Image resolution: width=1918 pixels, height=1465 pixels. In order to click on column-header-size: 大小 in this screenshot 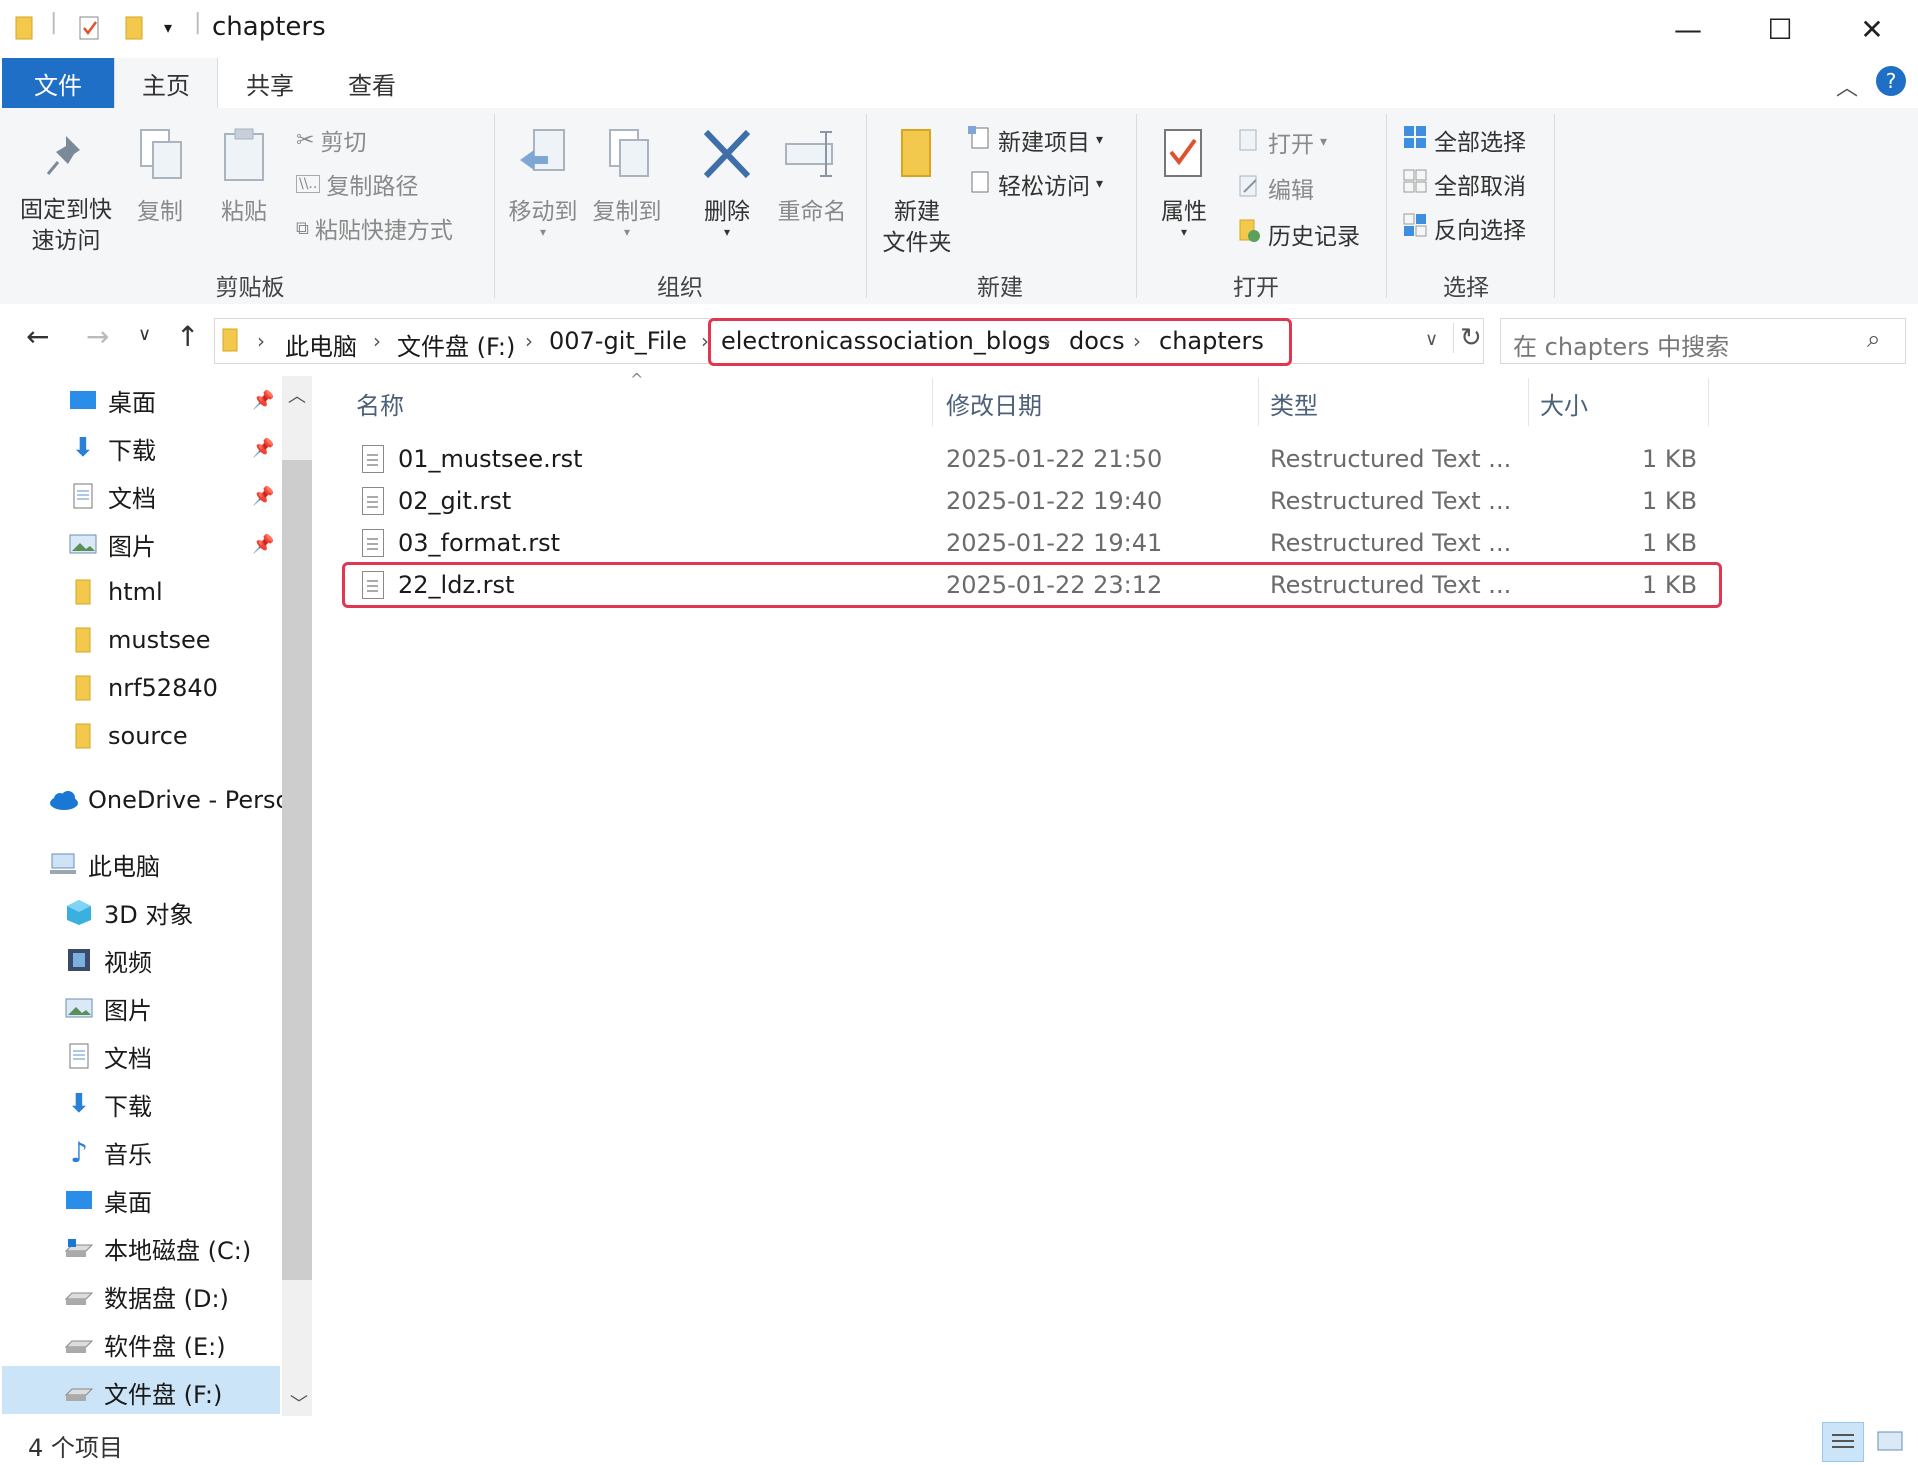, I will do `click(1564, 403)`.